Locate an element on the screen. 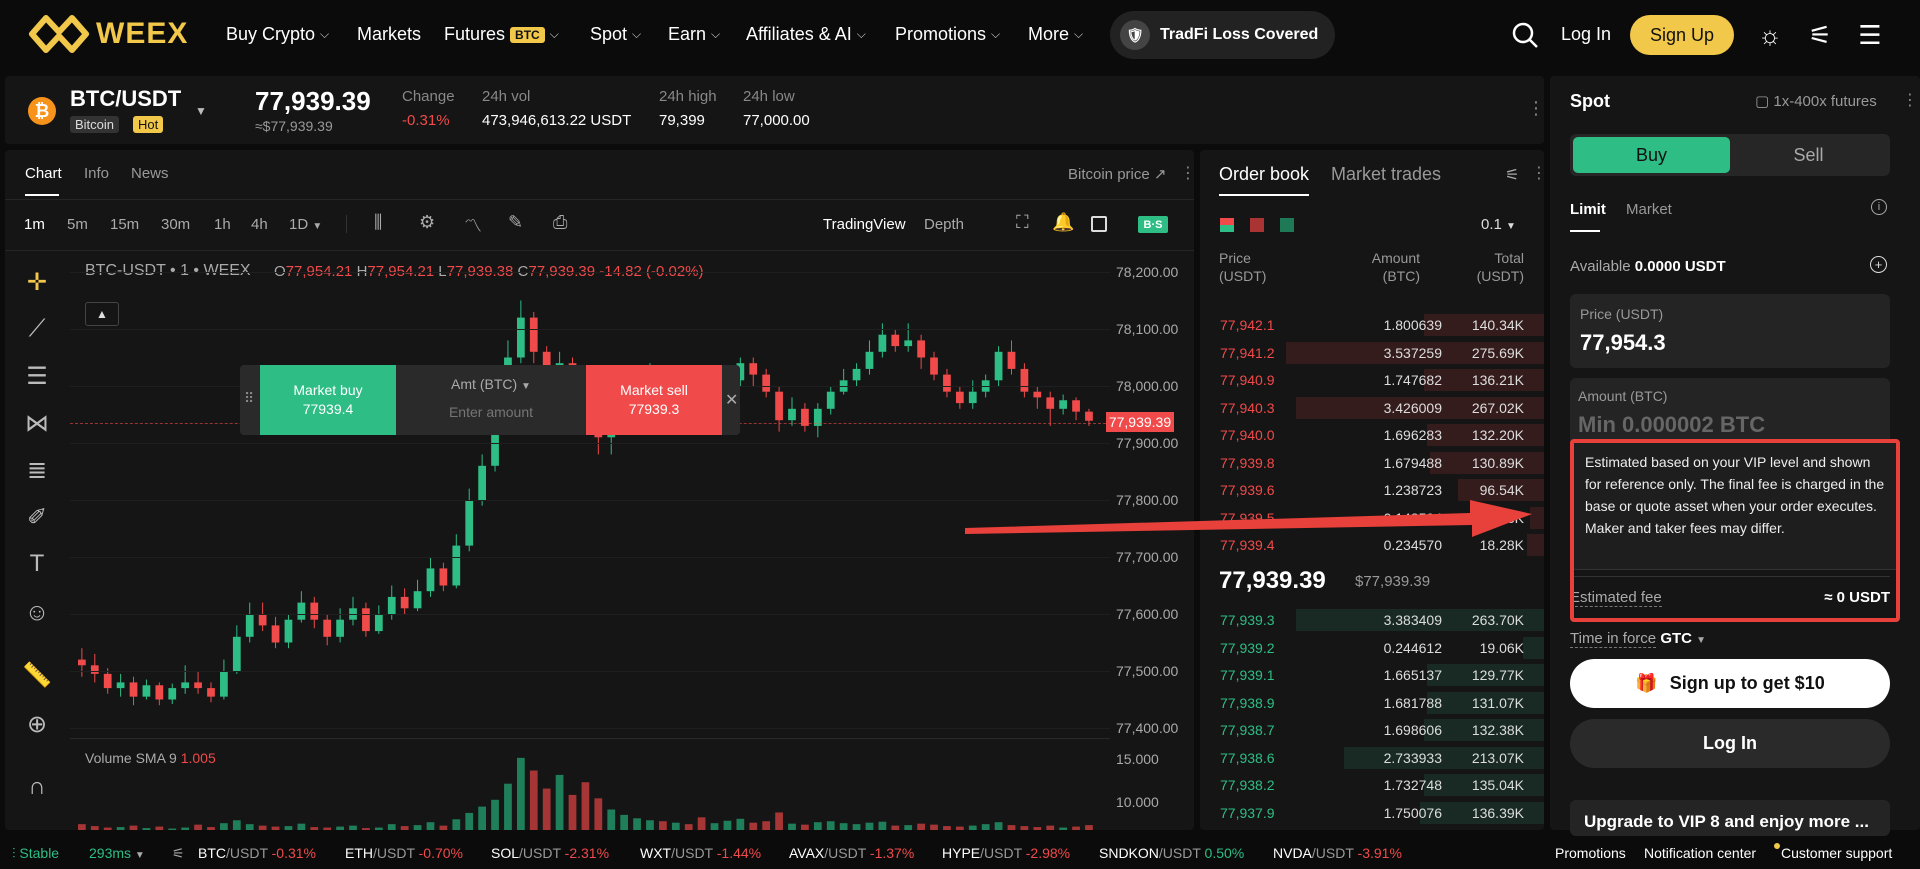  fib-icon: ≣ is located at coordinates (37, 470).